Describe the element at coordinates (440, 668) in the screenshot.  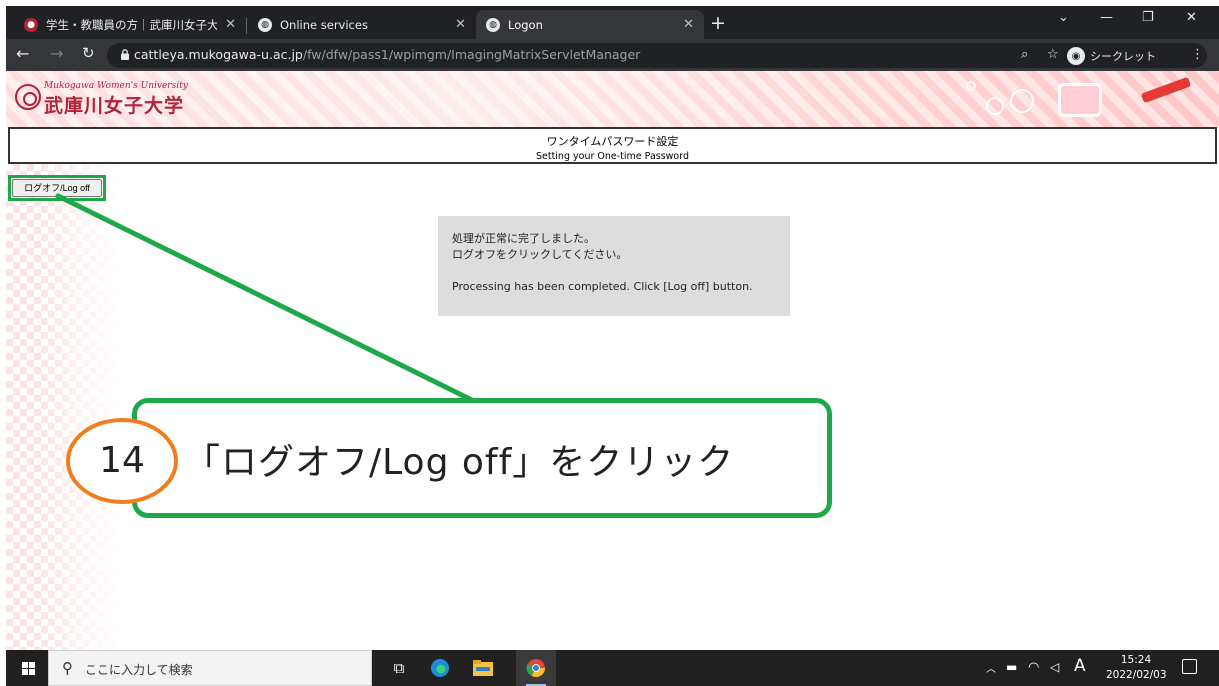
I see `edge-browser-icon` at that location.